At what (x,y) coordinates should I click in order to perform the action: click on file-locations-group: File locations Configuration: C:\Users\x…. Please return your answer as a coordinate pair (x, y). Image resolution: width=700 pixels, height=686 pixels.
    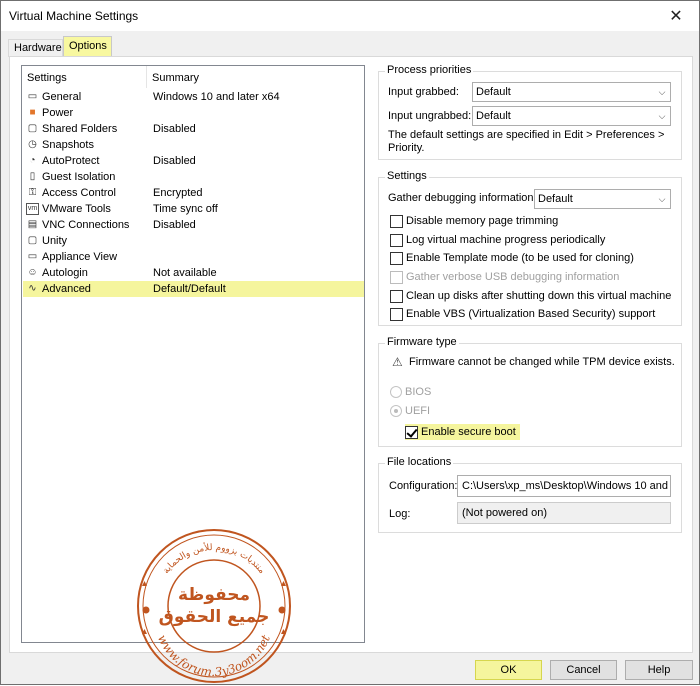
    Looking at the image, I should click on (530, 494).